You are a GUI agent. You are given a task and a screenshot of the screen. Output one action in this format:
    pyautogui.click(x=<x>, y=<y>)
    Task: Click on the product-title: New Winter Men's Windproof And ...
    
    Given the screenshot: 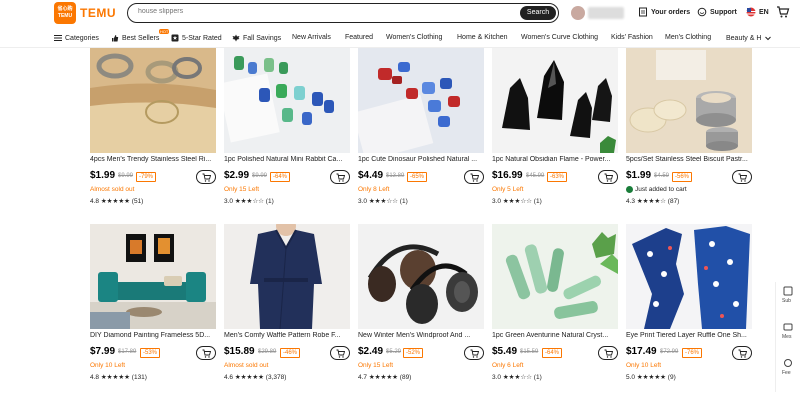 What is the action you would take?
    pyautogui.click(x=421, y=335)
    